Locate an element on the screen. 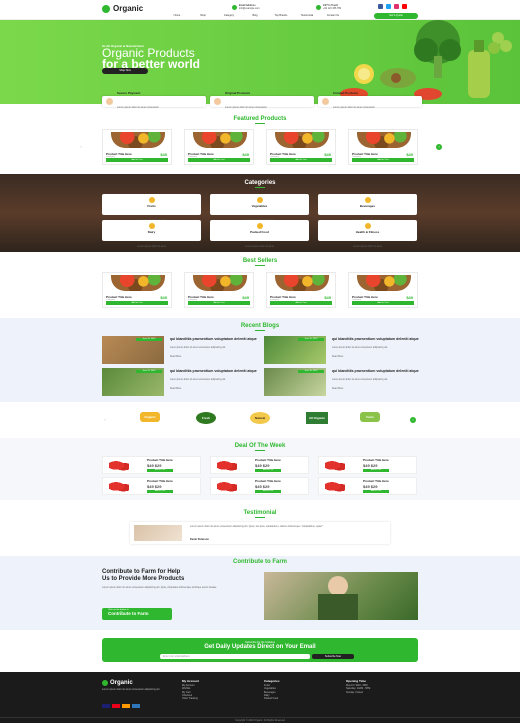 Image resolution: width=520 pixels, height=723 pixels. nav-contact: Contact Us is located at coordinates (333, 15).